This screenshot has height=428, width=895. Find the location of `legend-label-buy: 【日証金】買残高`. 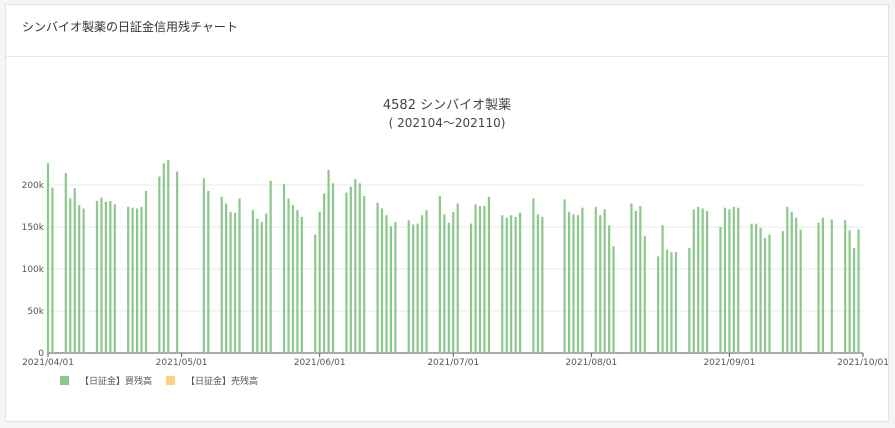

legend-label-buy: 【日証金】買残高 is located at coordinates (116, 381).